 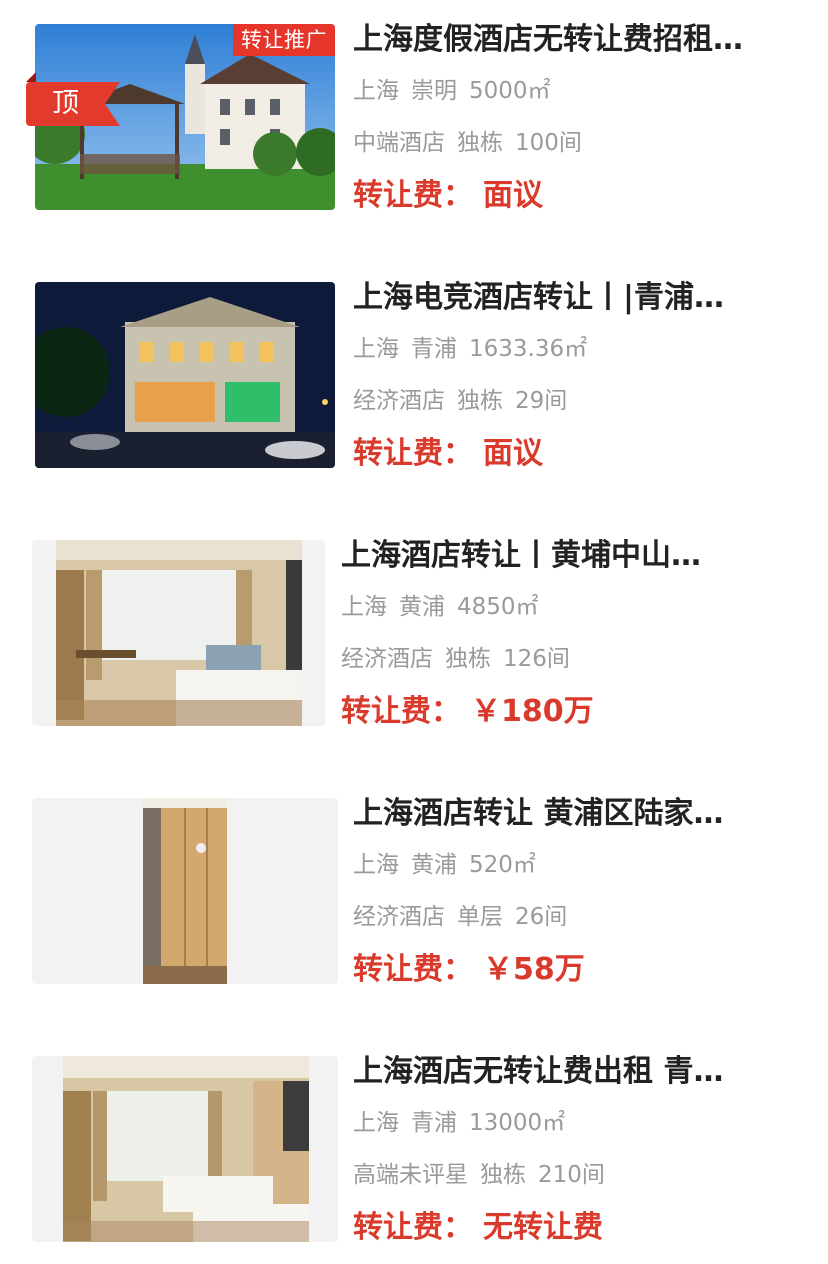 What do you see at coordinates (399, 143) in the screenshot?
I see `hotel-type: 中端酒店` at bounding box center [399, 143].